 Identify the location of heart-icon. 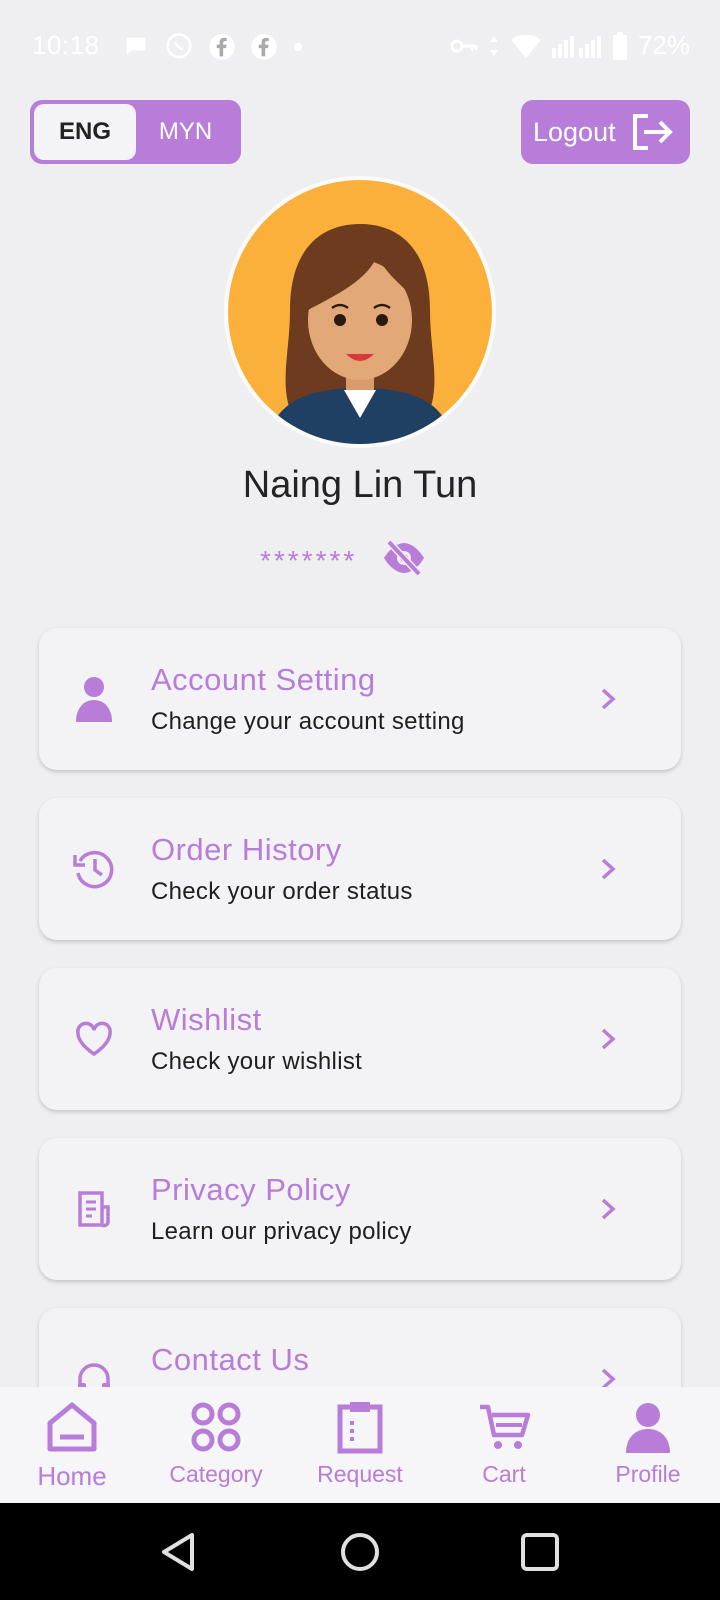
(94, 1039).